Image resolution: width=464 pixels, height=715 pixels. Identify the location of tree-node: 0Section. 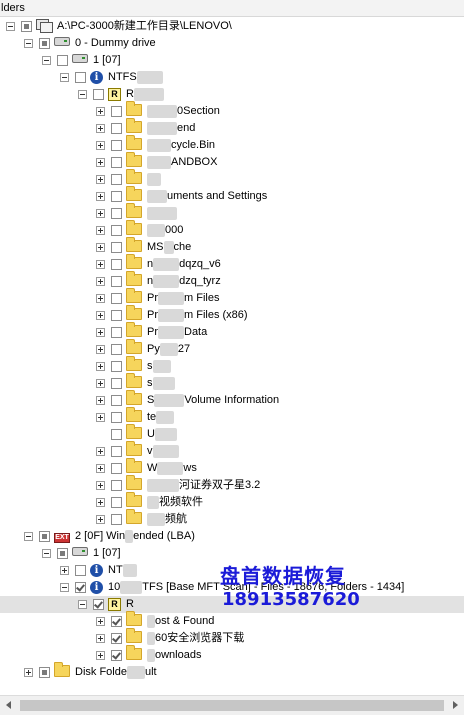
(158, 110).